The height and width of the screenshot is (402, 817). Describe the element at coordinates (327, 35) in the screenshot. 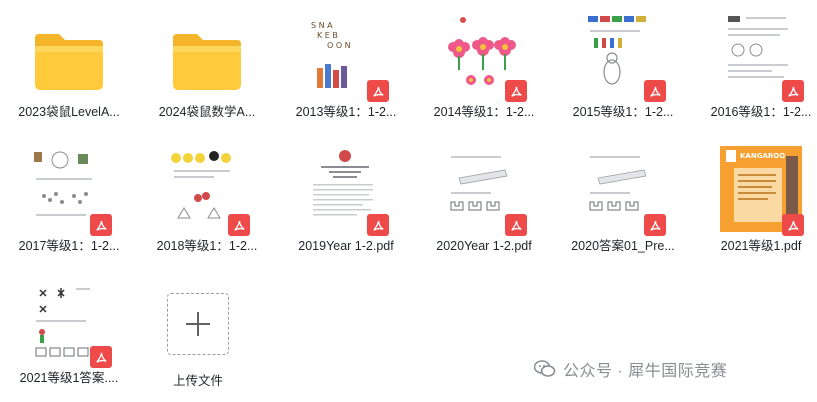

I see `svg-text: K E B` at that location.